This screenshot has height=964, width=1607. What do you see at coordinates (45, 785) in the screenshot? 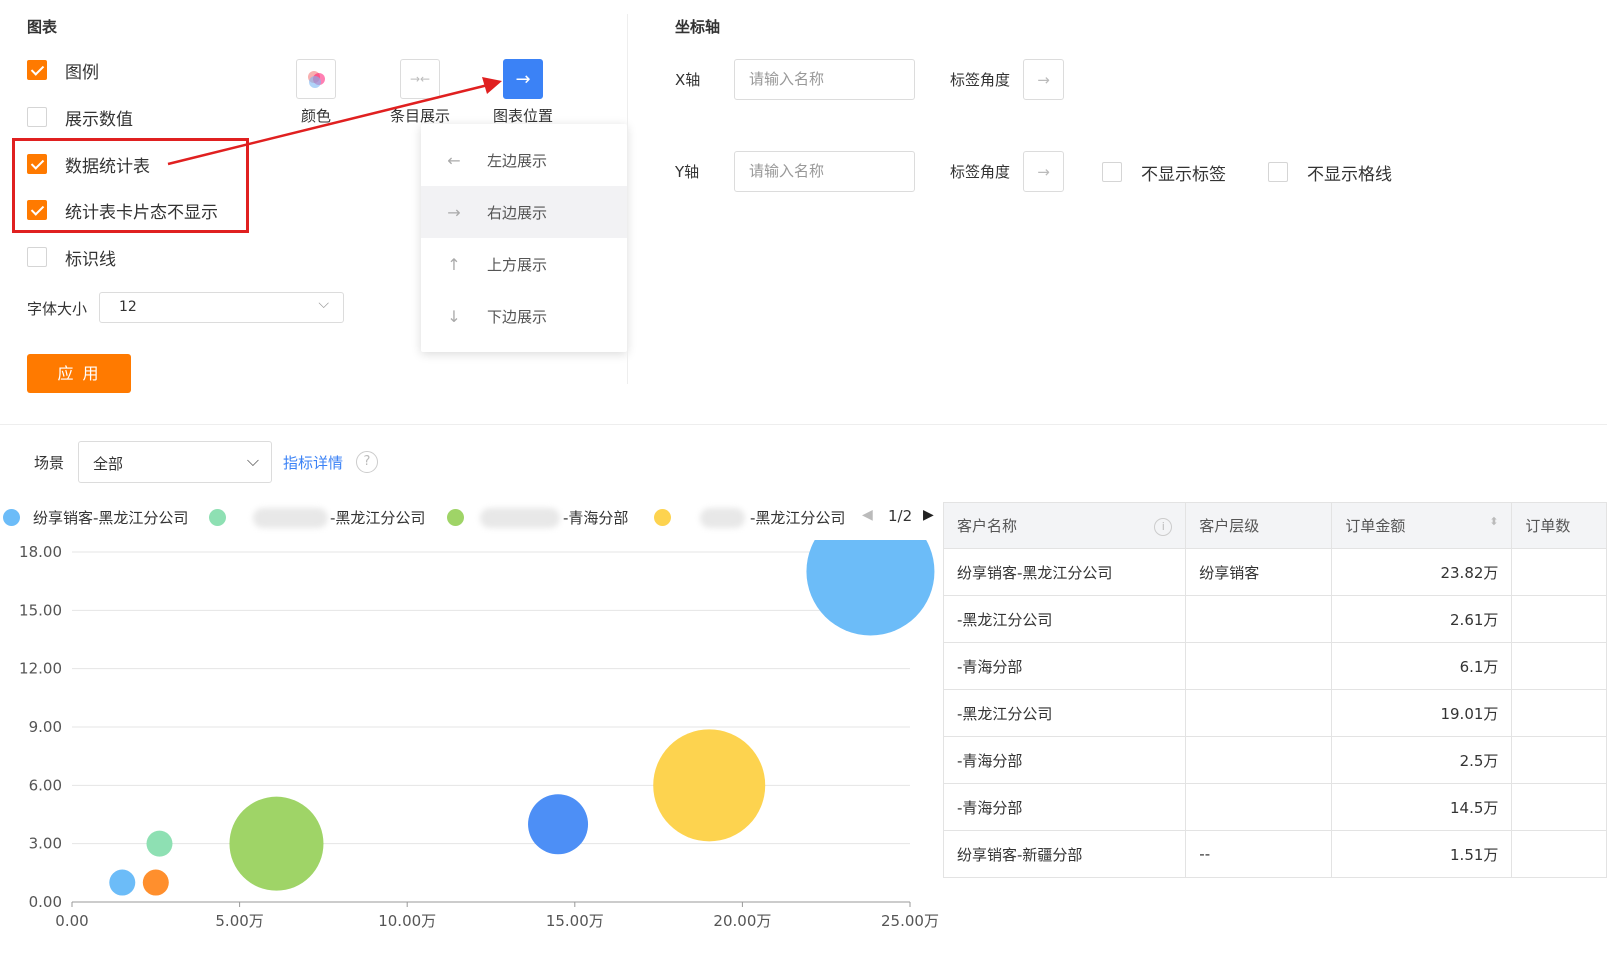
I see `y-tick-label: 6.00` at bounding box center [45, 785].